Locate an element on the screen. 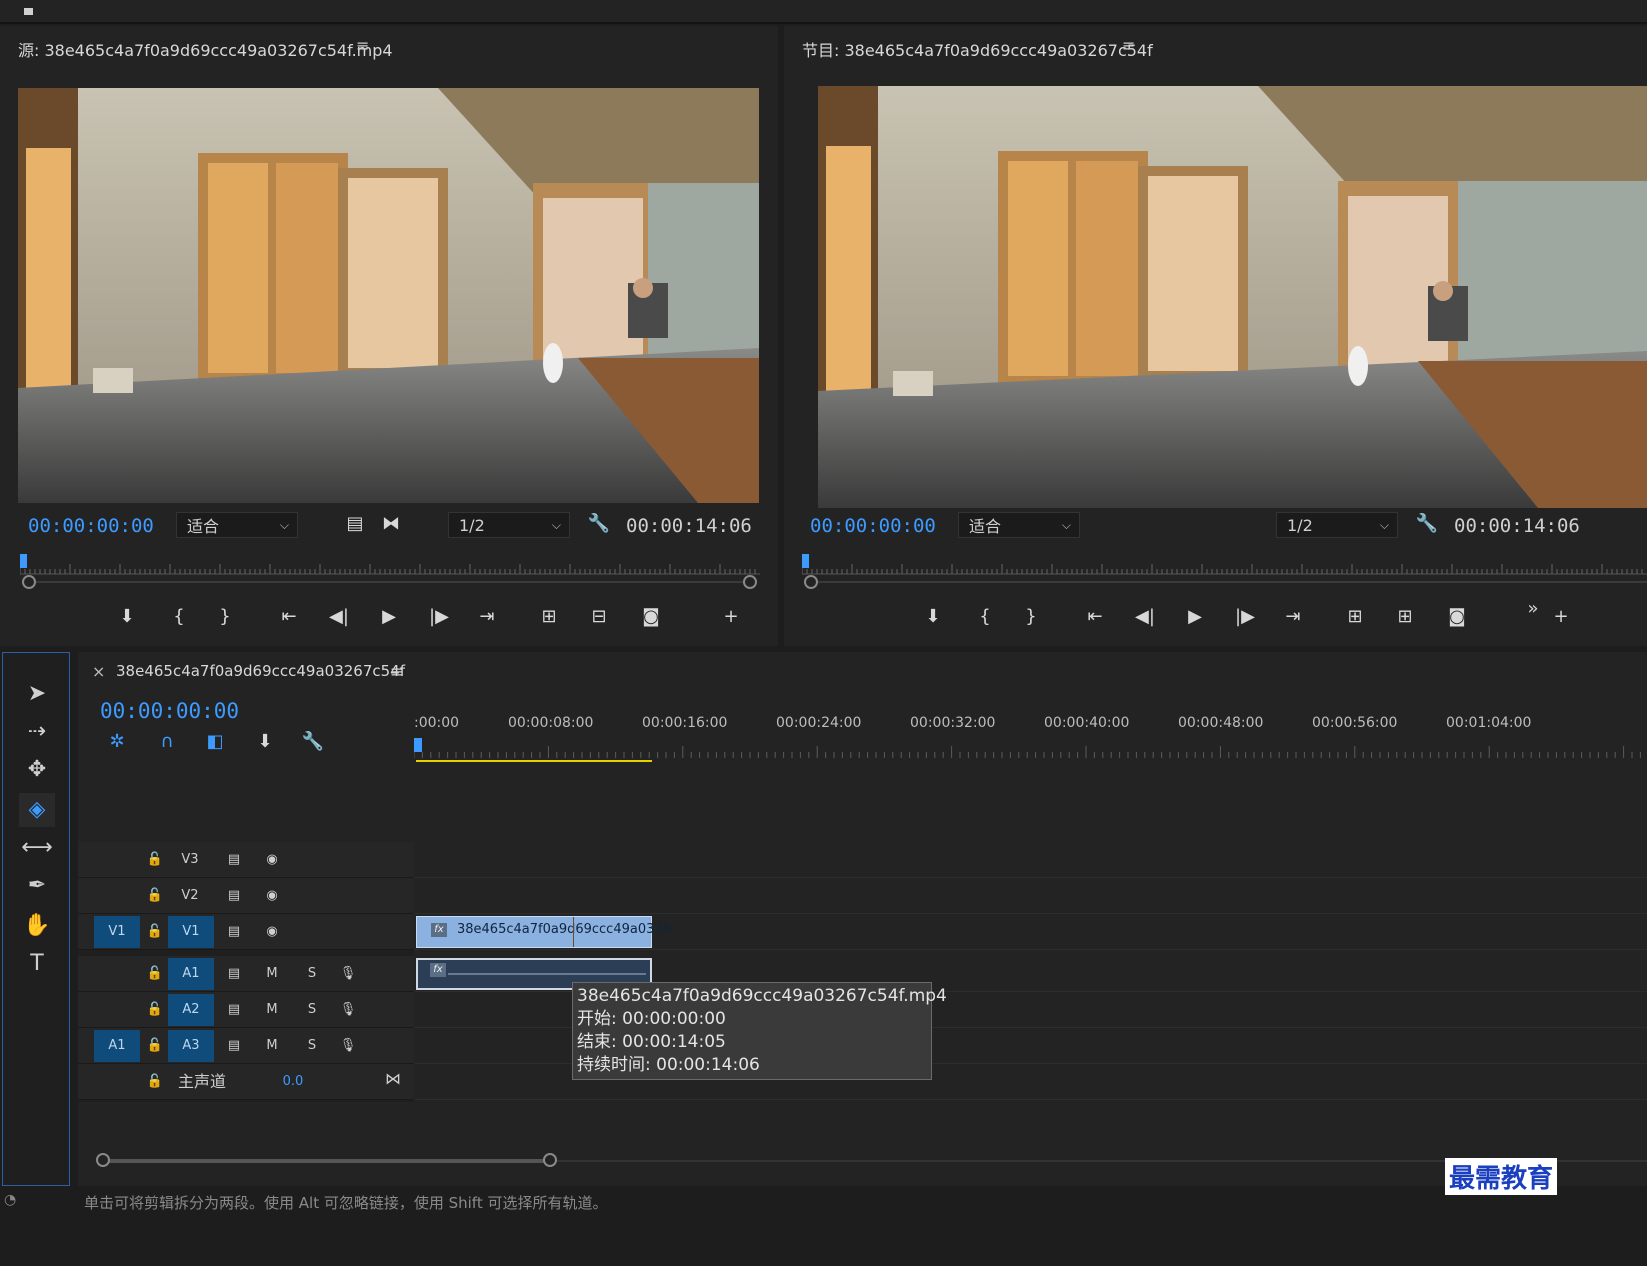  program-resolution-dropdown: 1/2 ⌵ is located at coordinates (1337, 525).